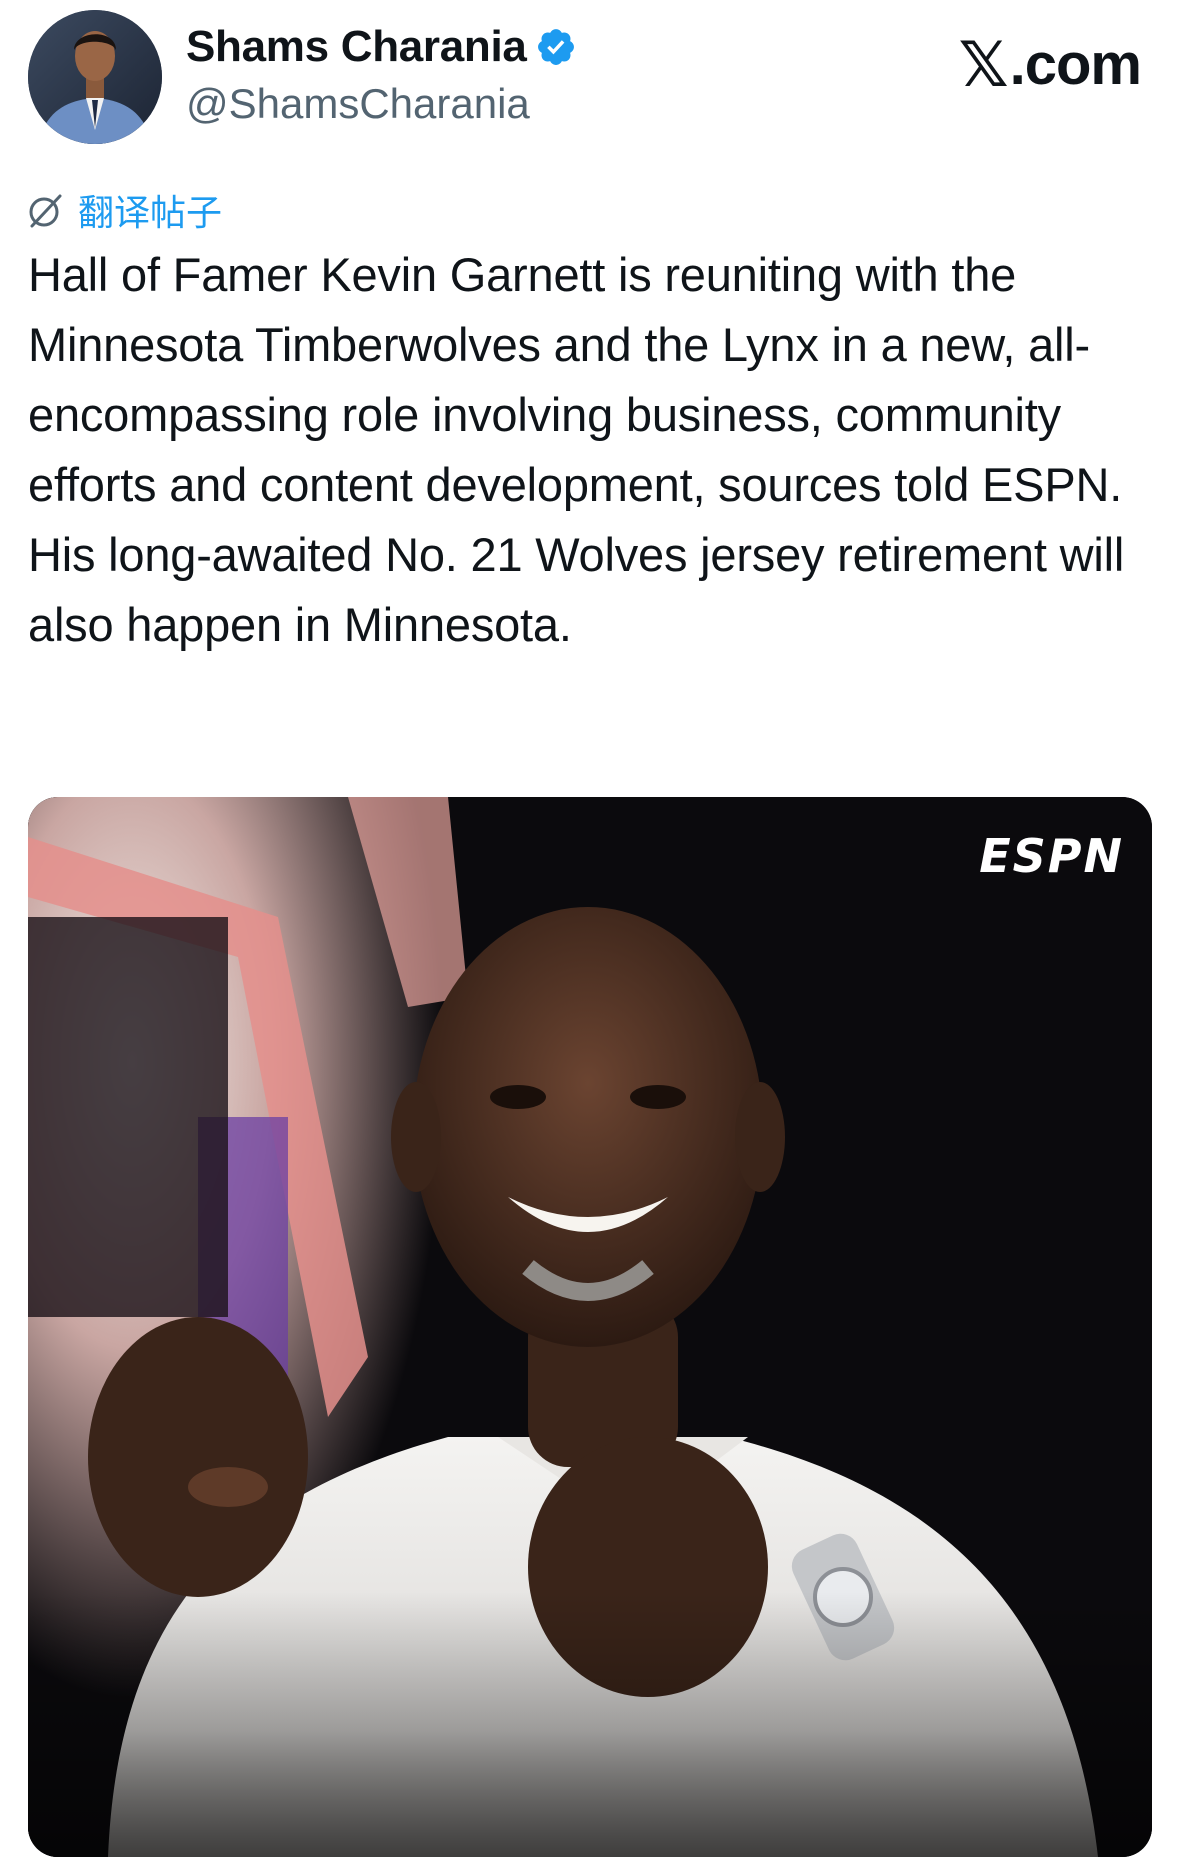  I want to click on author-name-row: Shams Charania, so click(381, 47).